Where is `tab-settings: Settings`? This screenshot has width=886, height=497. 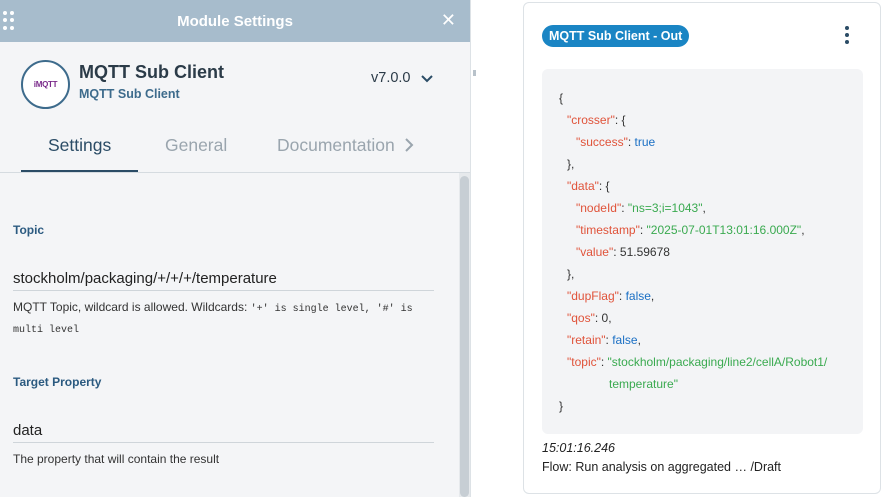 tab-settings: Settings is located at coordinates (79, 145).